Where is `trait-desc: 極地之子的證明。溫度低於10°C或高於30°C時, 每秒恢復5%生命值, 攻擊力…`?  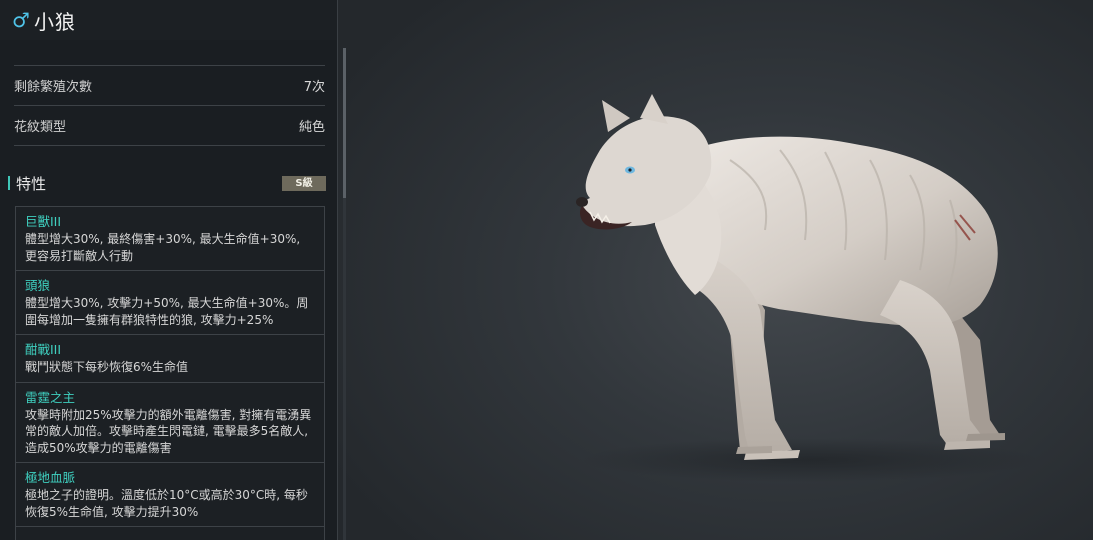
trait-desc: 極地之子的證明。溫度低於10°C或高於30°C時, 每秒恢復5%生命值, 攻擊力… is located at coordinates (166, 503).